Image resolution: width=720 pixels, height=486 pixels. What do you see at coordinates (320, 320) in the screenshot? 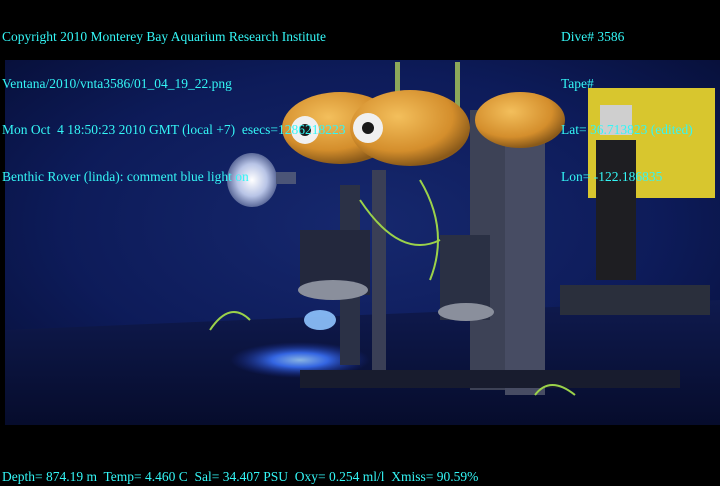
I see `blue-light-source` at bounding box center [320, 320].